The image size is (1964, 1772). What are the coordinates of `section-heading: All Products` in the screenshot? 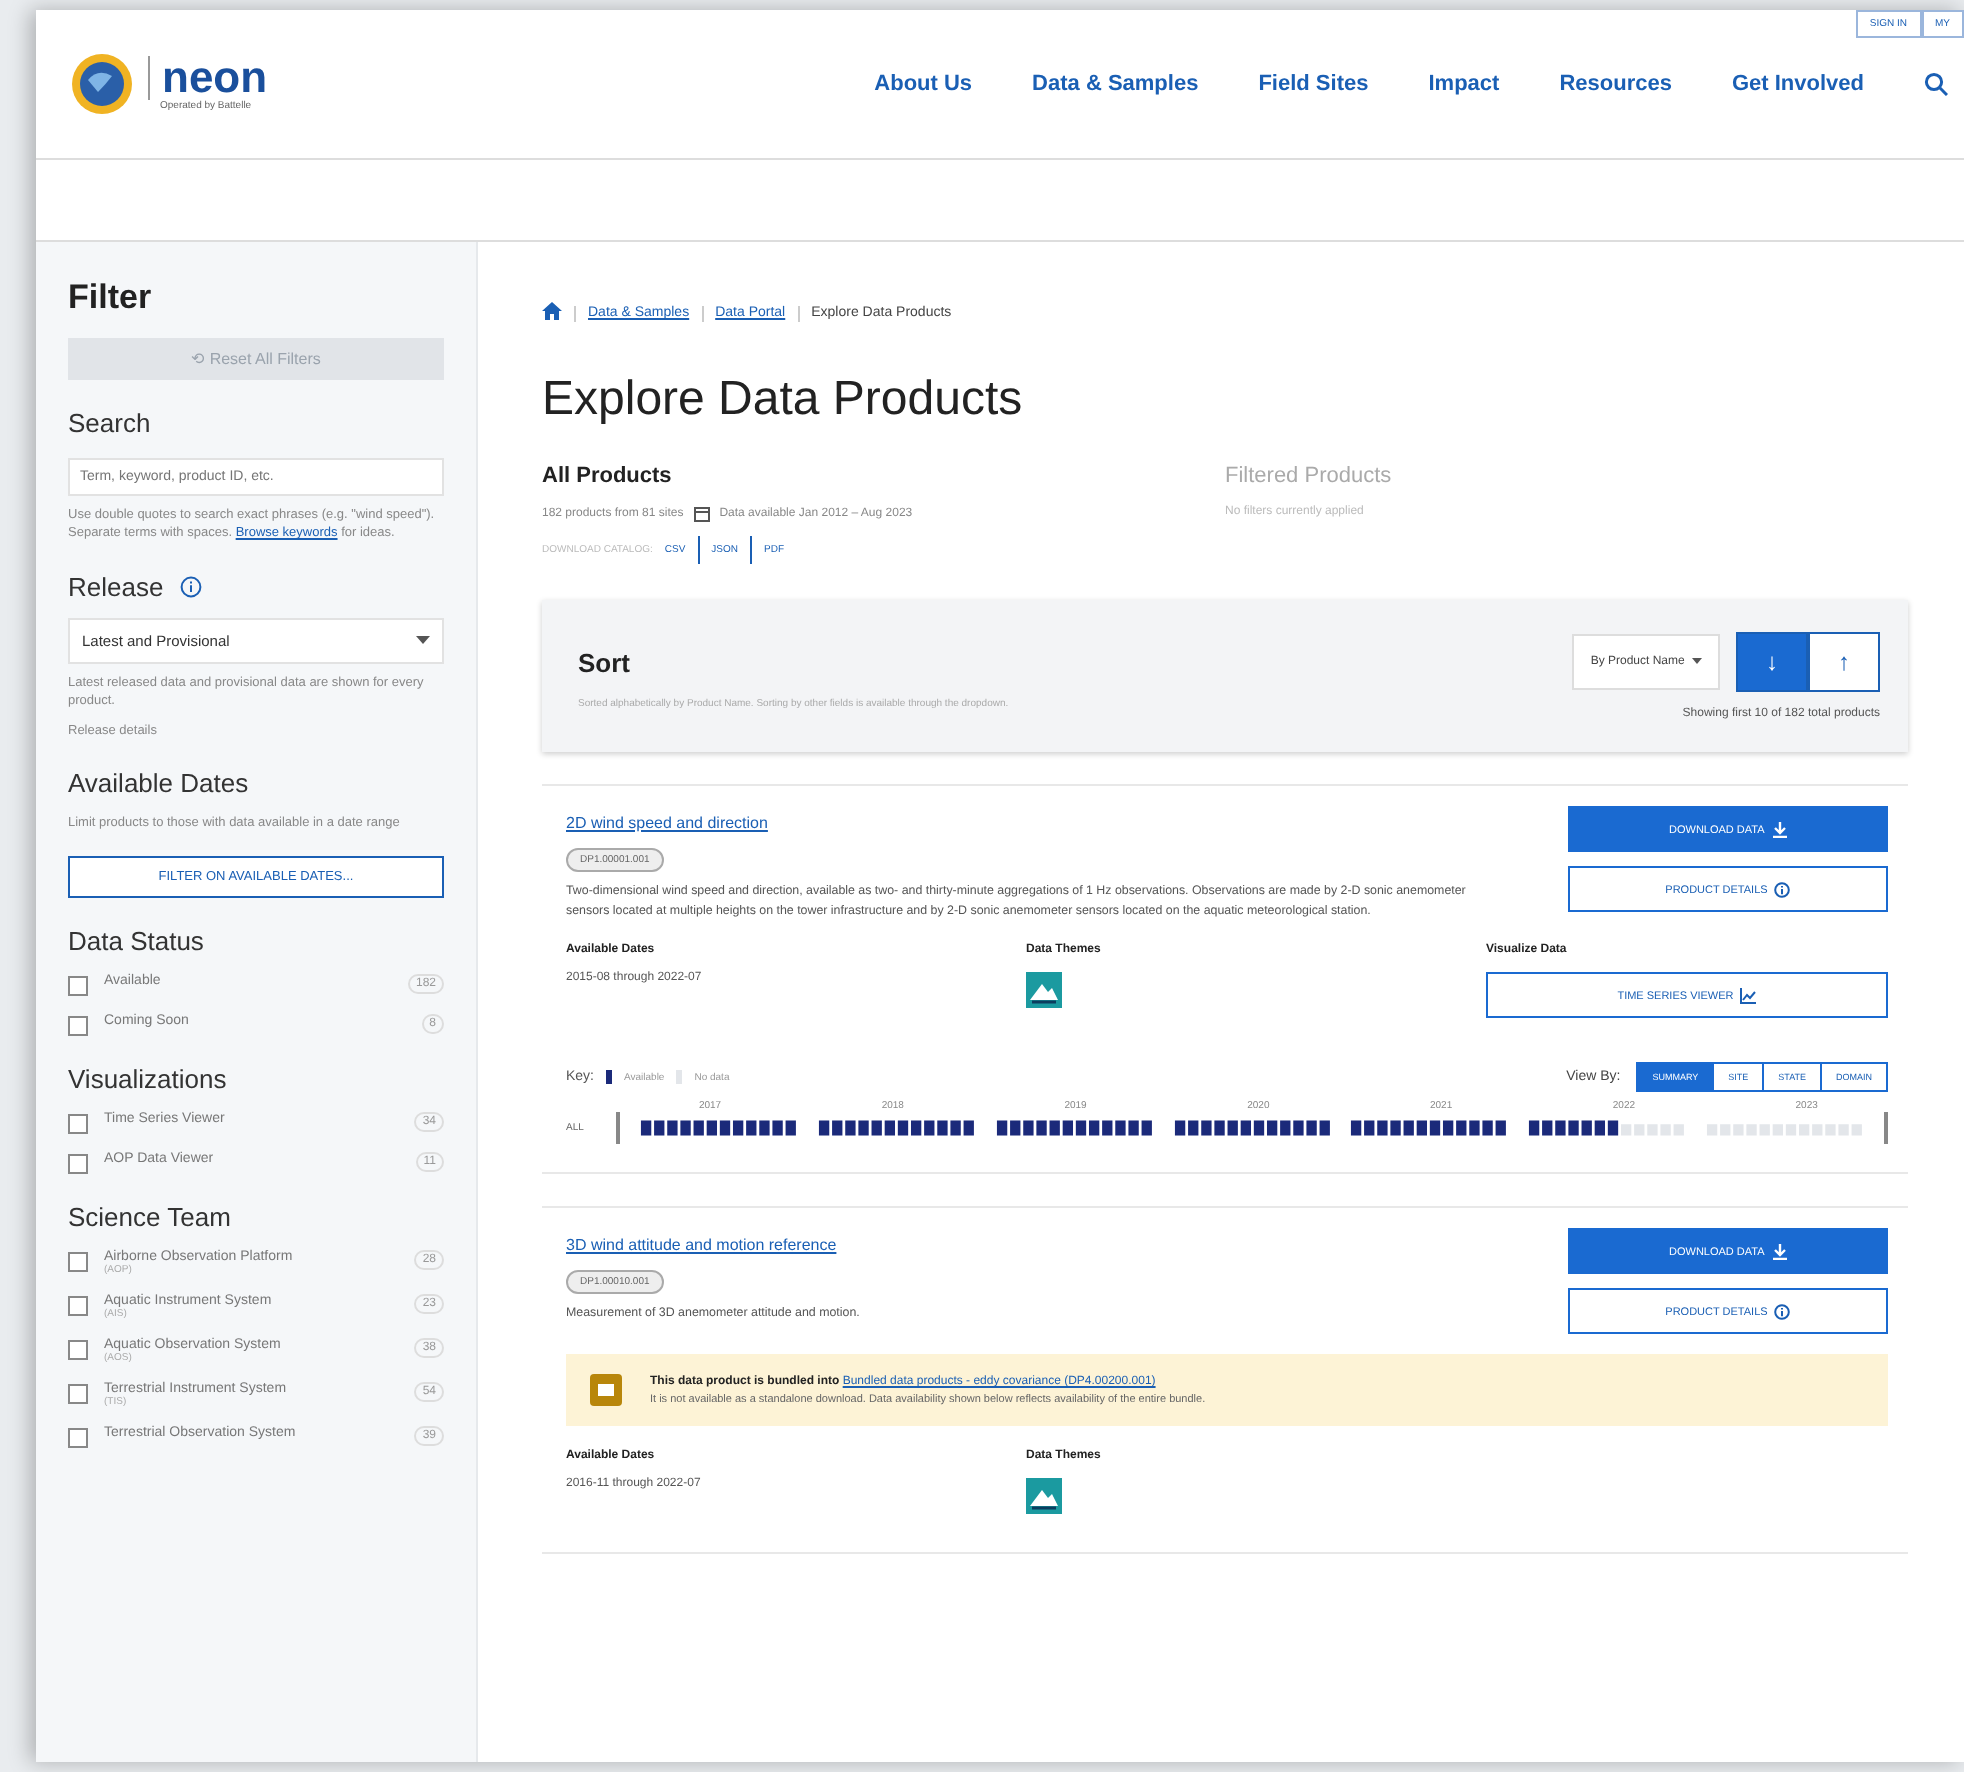 It's located at (608, 476).